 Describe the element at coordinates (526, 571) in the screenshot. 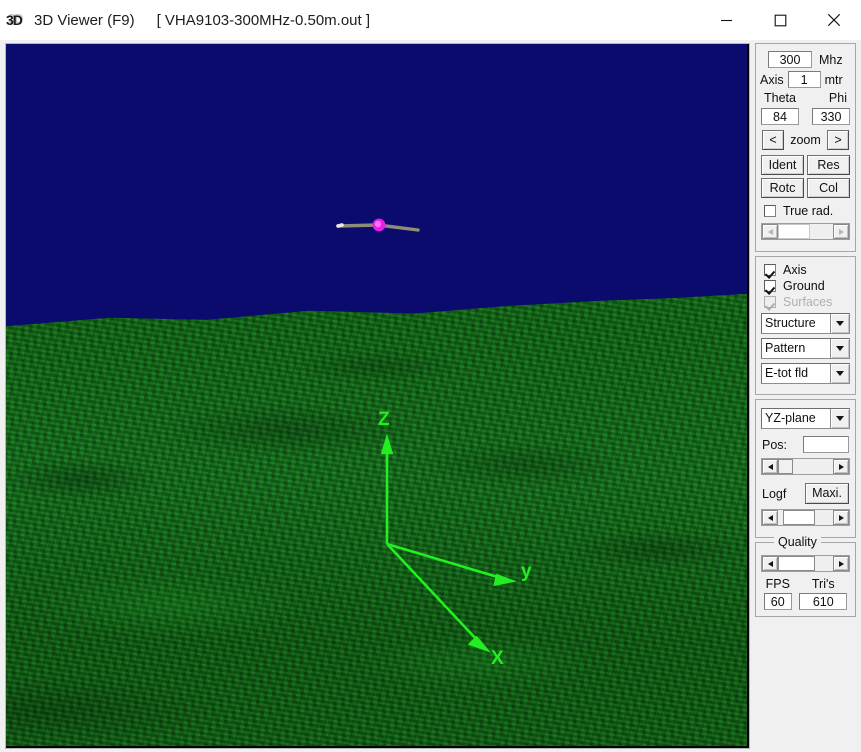

I see `axis-label-y: y` at that location.